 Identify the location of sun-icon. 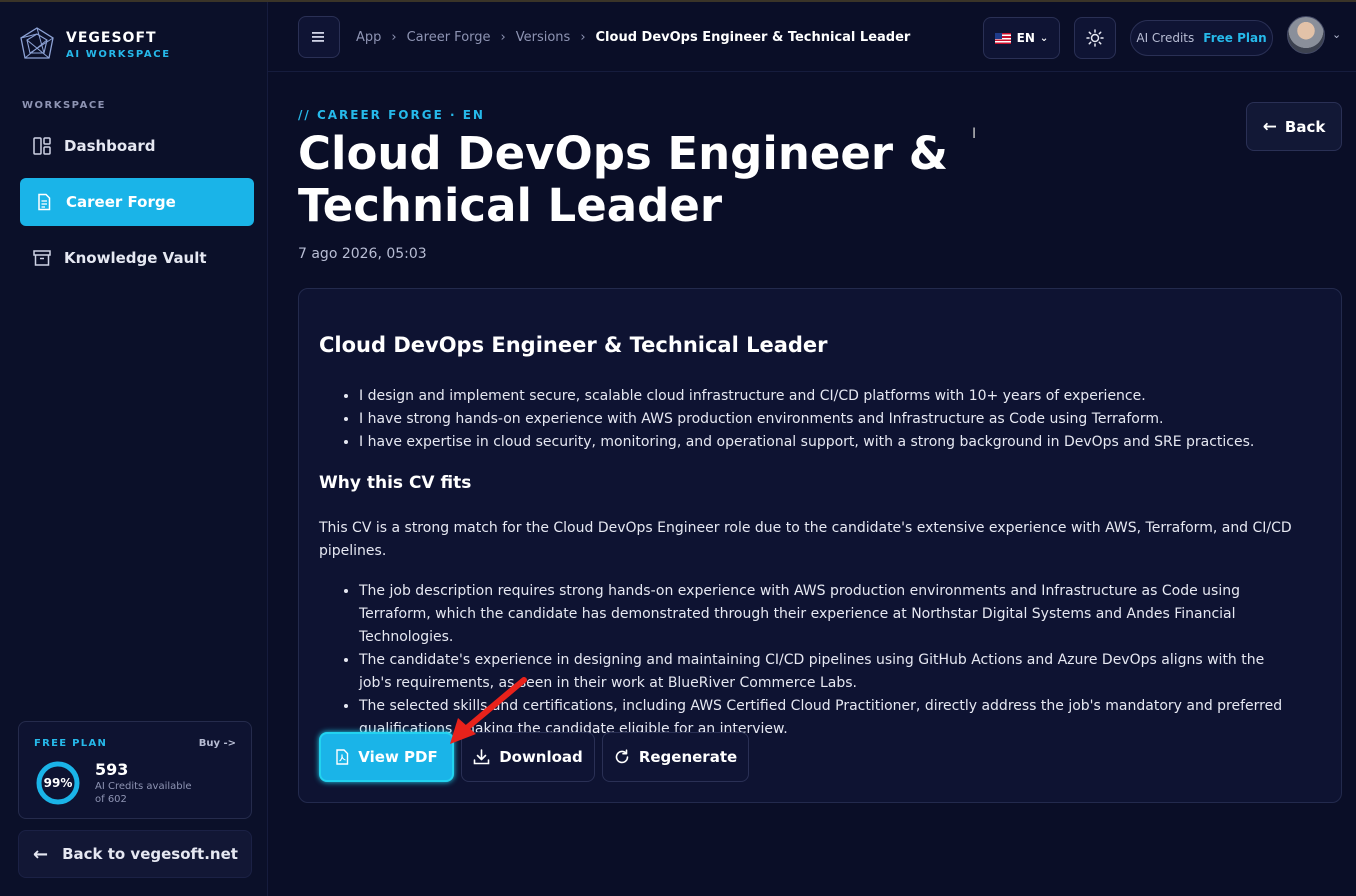
(1095, 38).